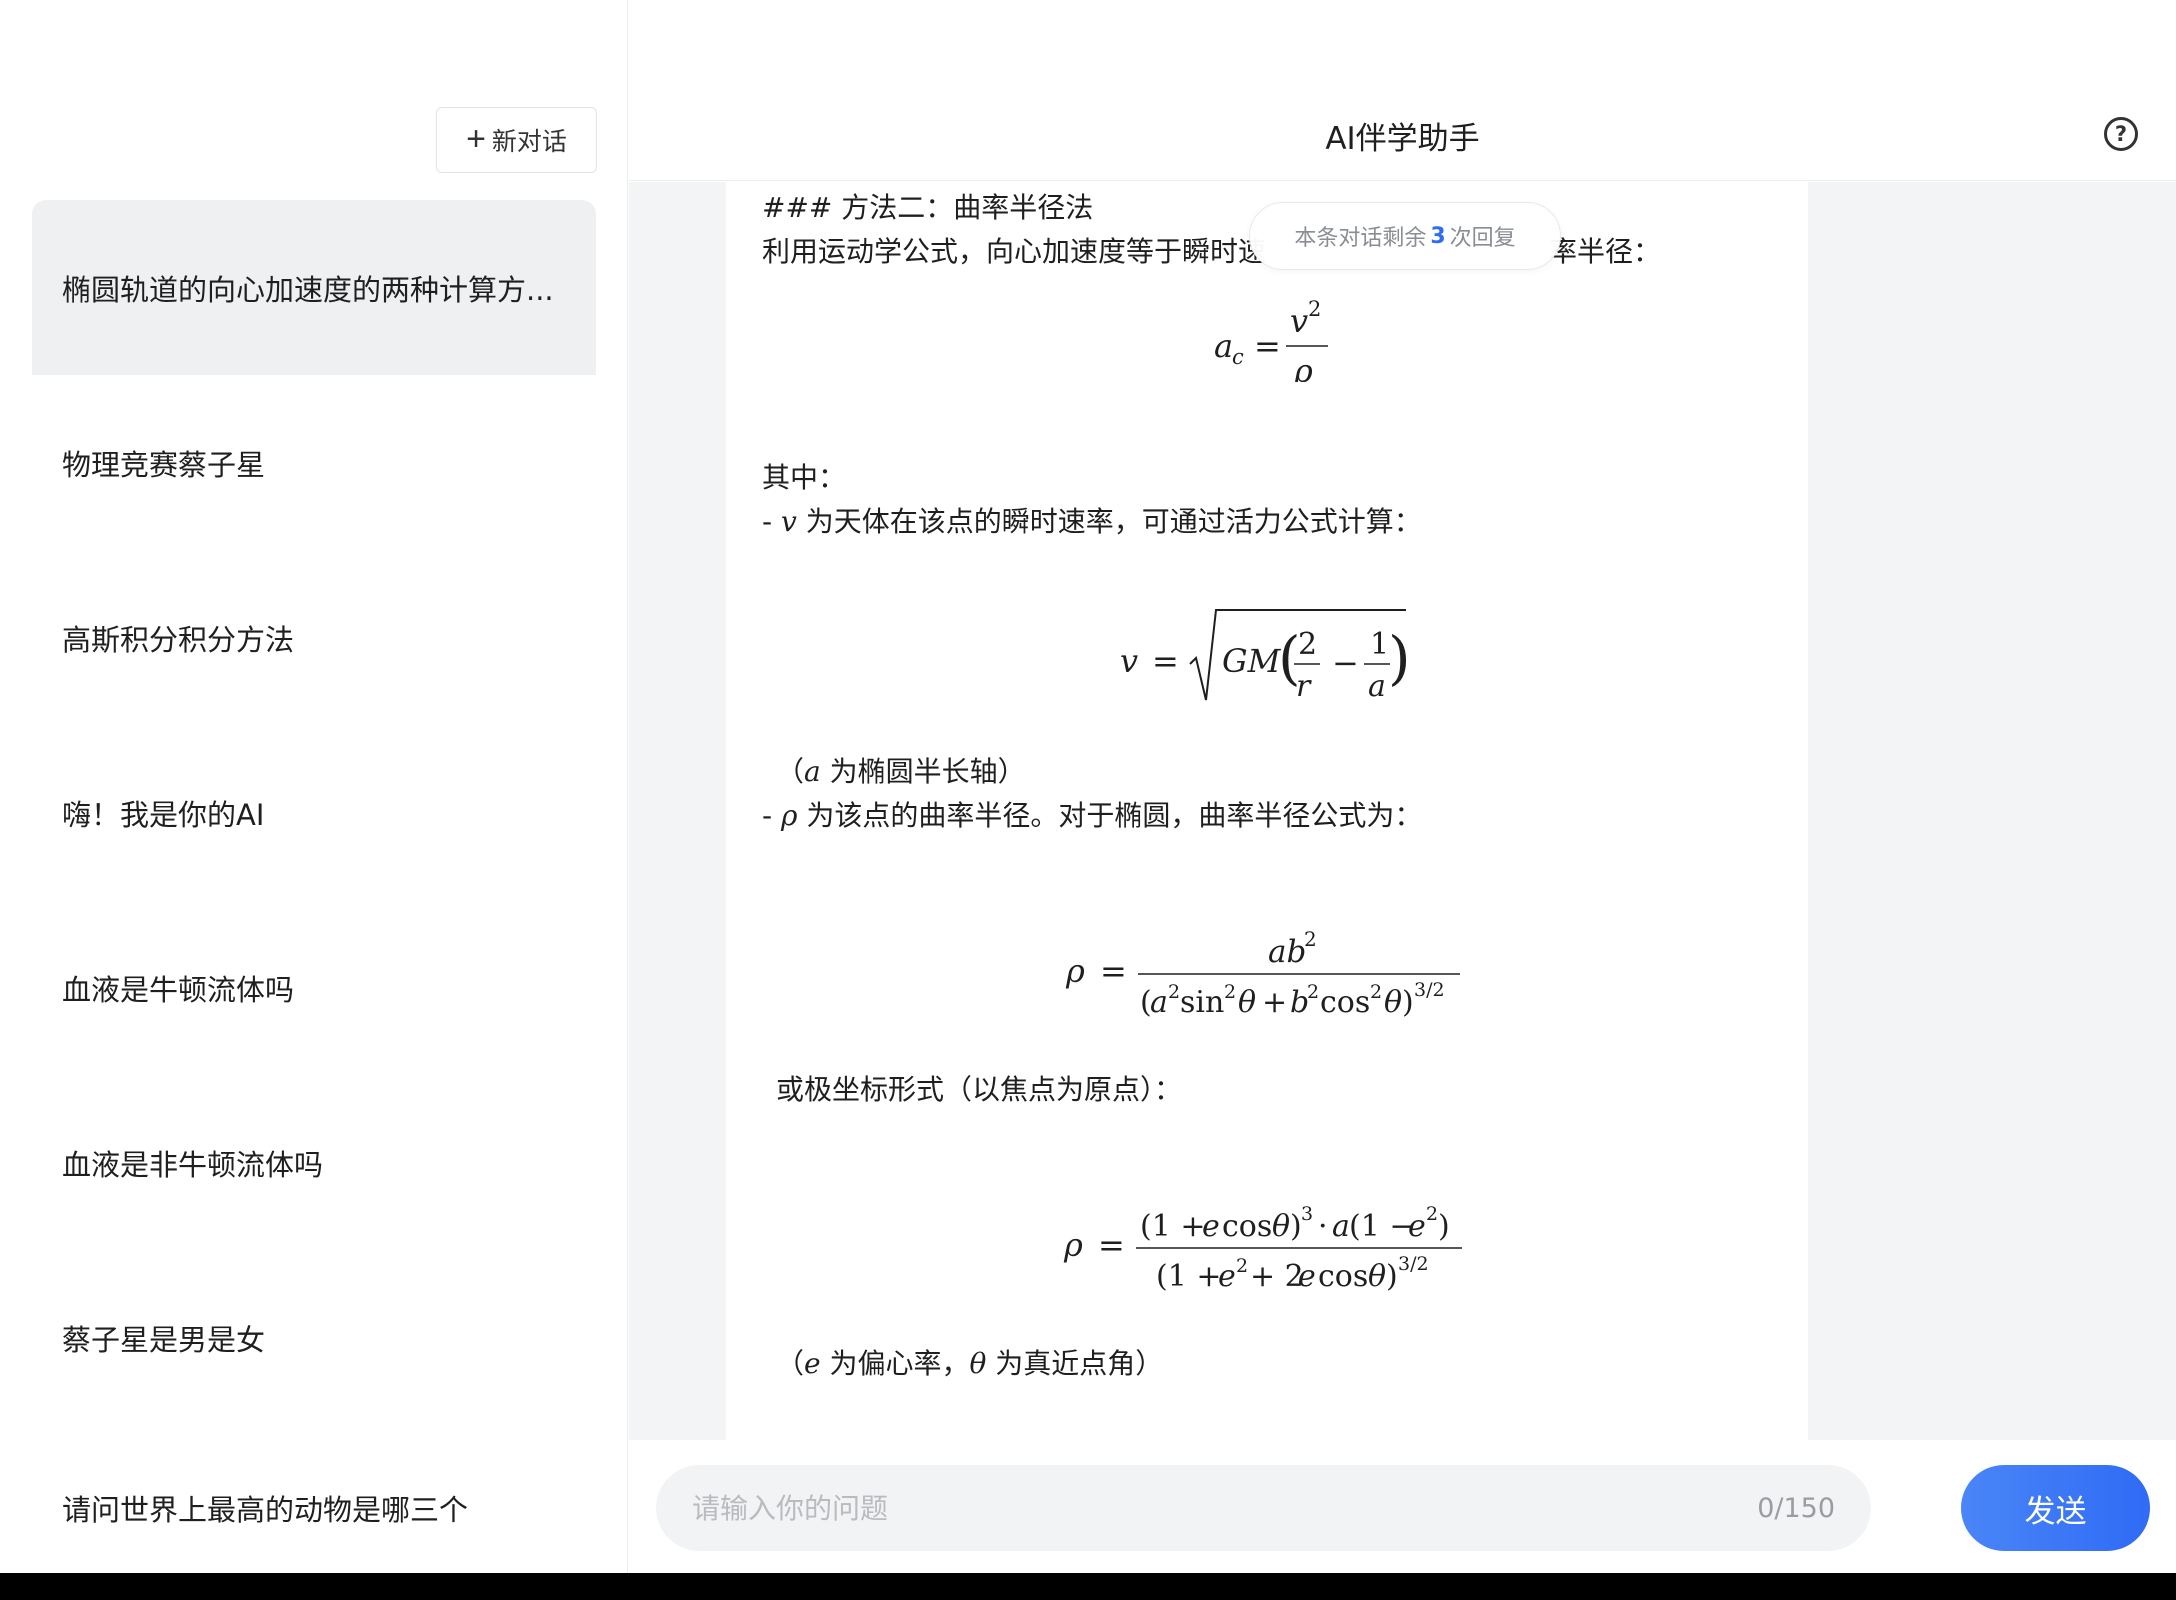 The image size is (2176, 1600). I want to click on note-eccentricity: （e 为偏心率，θ 为真近点角）, so click(969, 1364).